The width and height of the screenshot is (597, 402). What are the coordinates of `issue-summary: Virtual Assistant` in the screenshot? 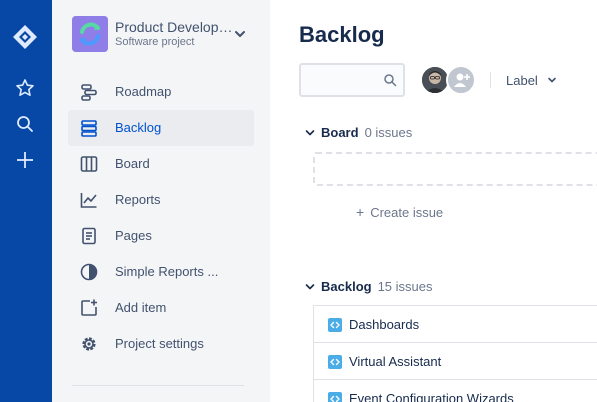 It's located at (395, 361).